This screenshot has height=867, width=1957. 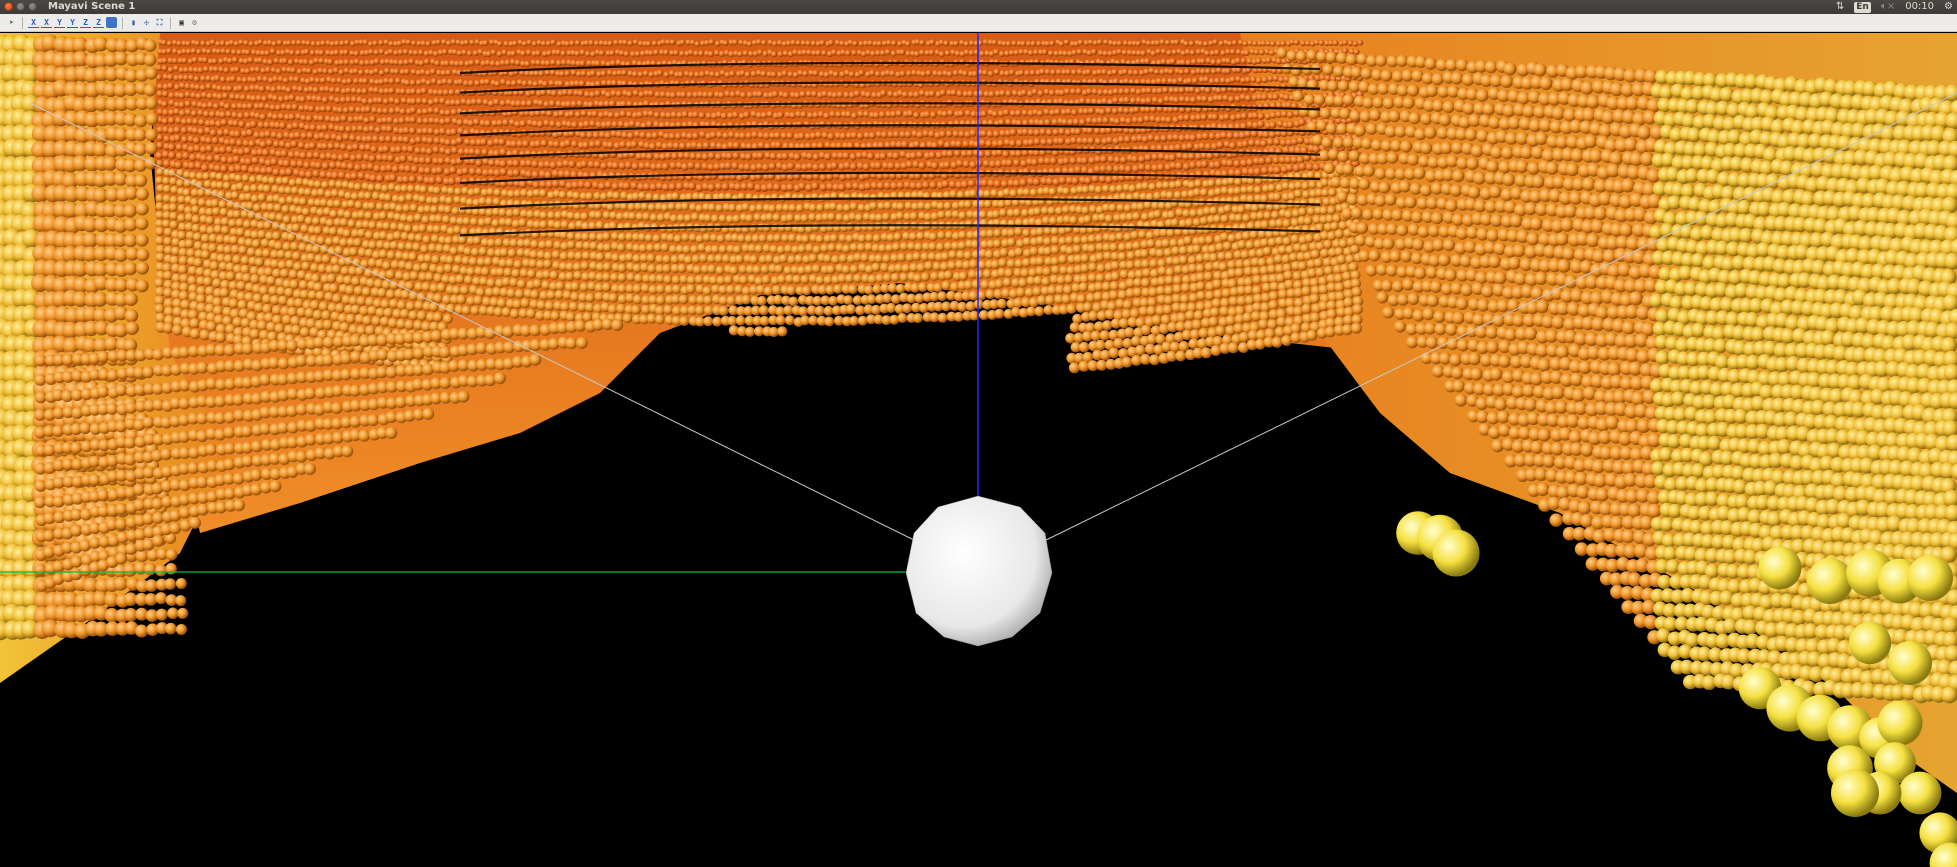 What do you see at coordinates (98, 22) in the screenshot?
I see `view-minus-z-icon: Z` at bounding box center [98, 22].